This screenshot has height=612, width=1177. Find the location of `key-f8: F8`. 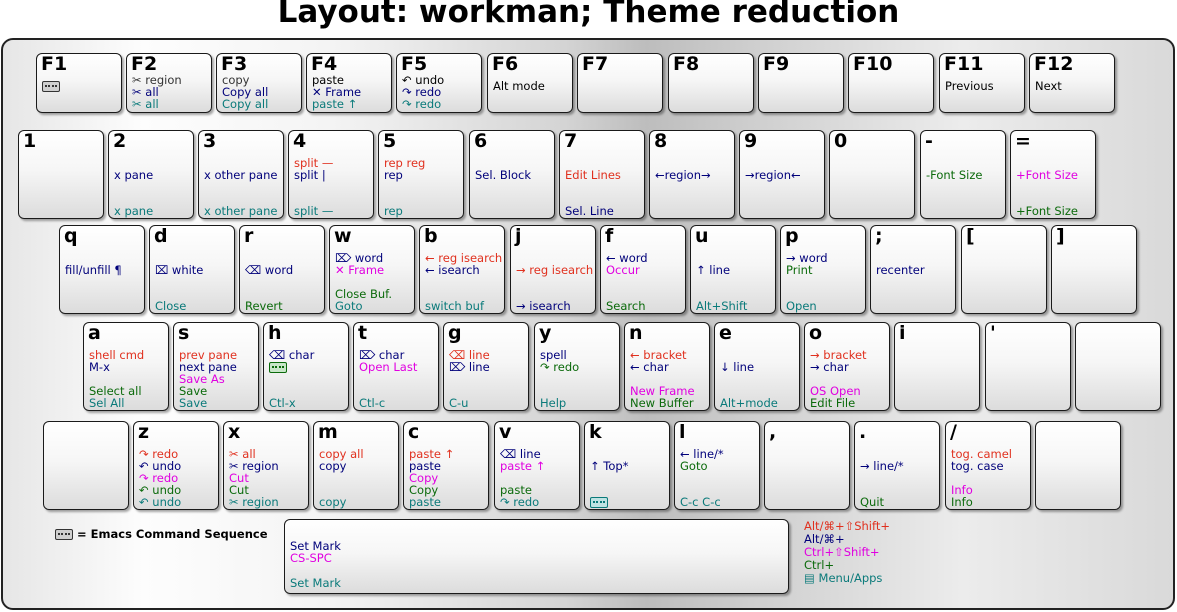

key-f8: F8 is located at coordinates (711, 83).